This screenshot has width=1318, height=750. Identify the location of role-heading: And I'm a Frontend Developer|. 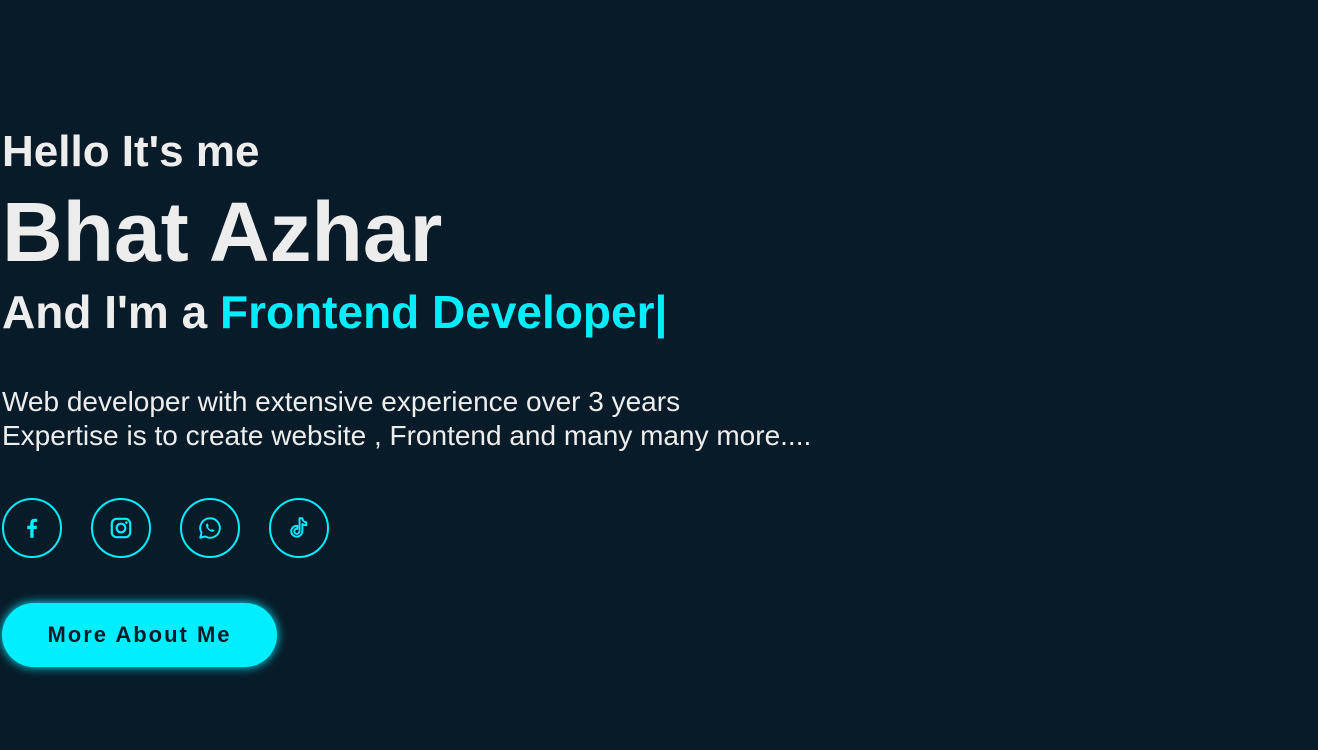
(334, 312).